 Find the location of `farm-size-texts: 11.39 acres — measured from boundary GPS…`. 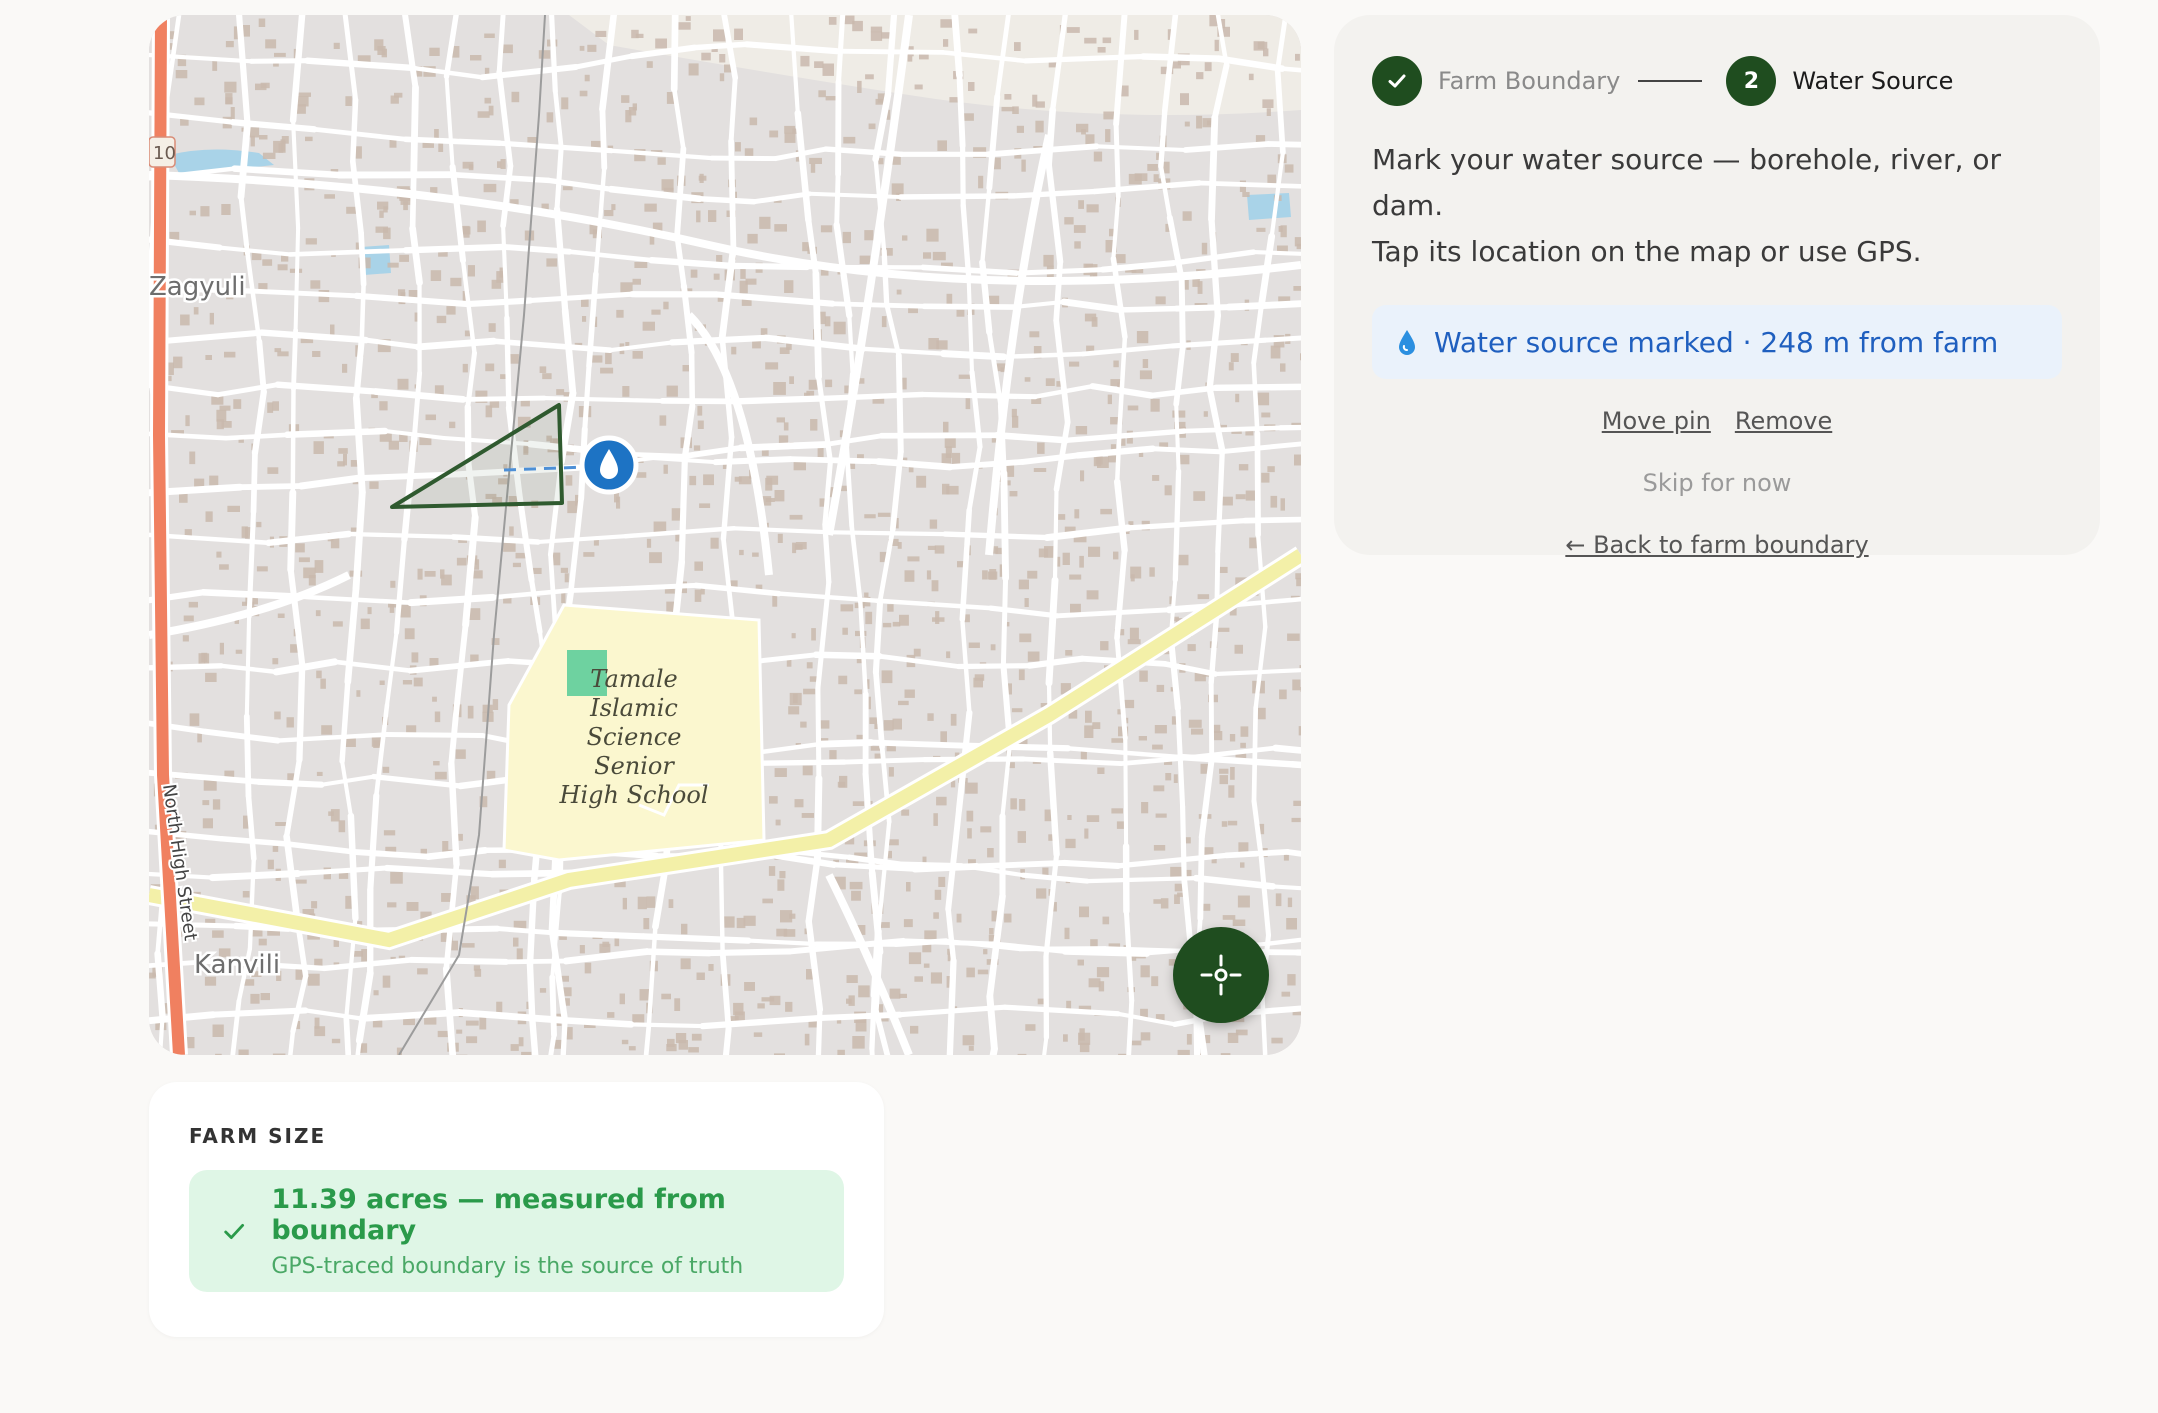

farm-size-texts: 11.39 acres — measured from boundary GPS… is located at coordinates (557, 1231).